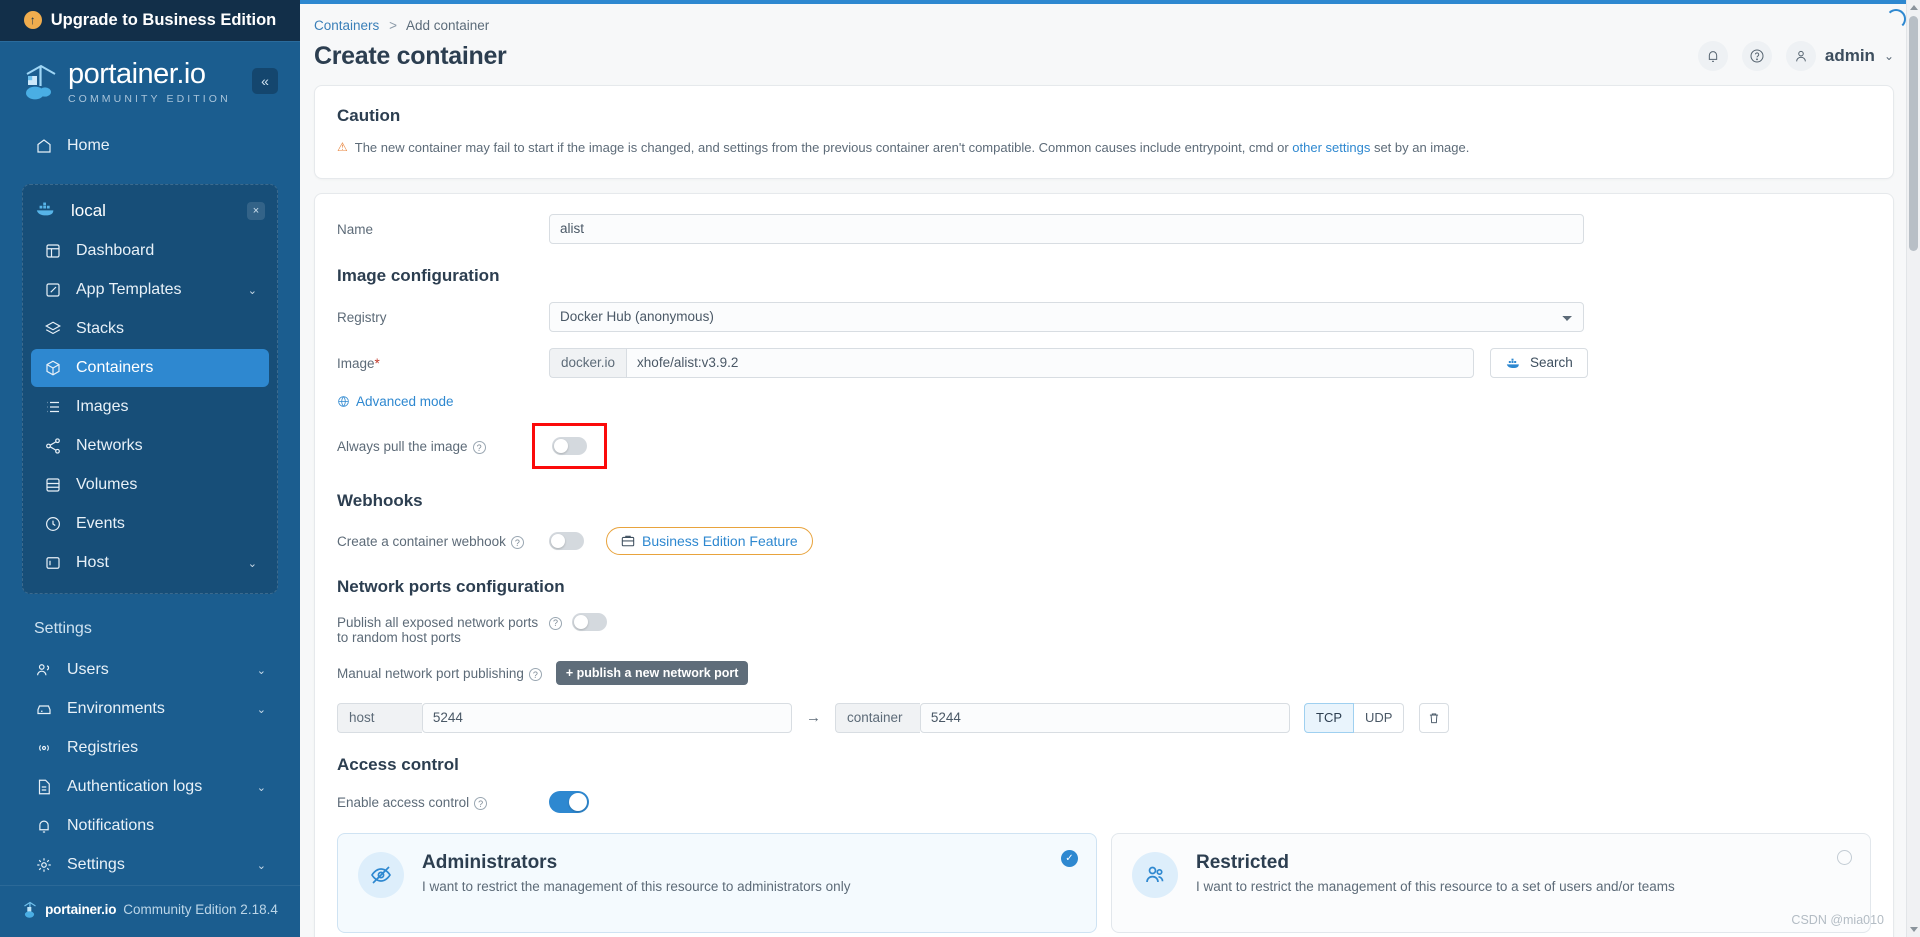 The width and height of the screenshot is (1920, 937). I want to click on business-edition-badge: Business Edition Feature, so click(709, 540).